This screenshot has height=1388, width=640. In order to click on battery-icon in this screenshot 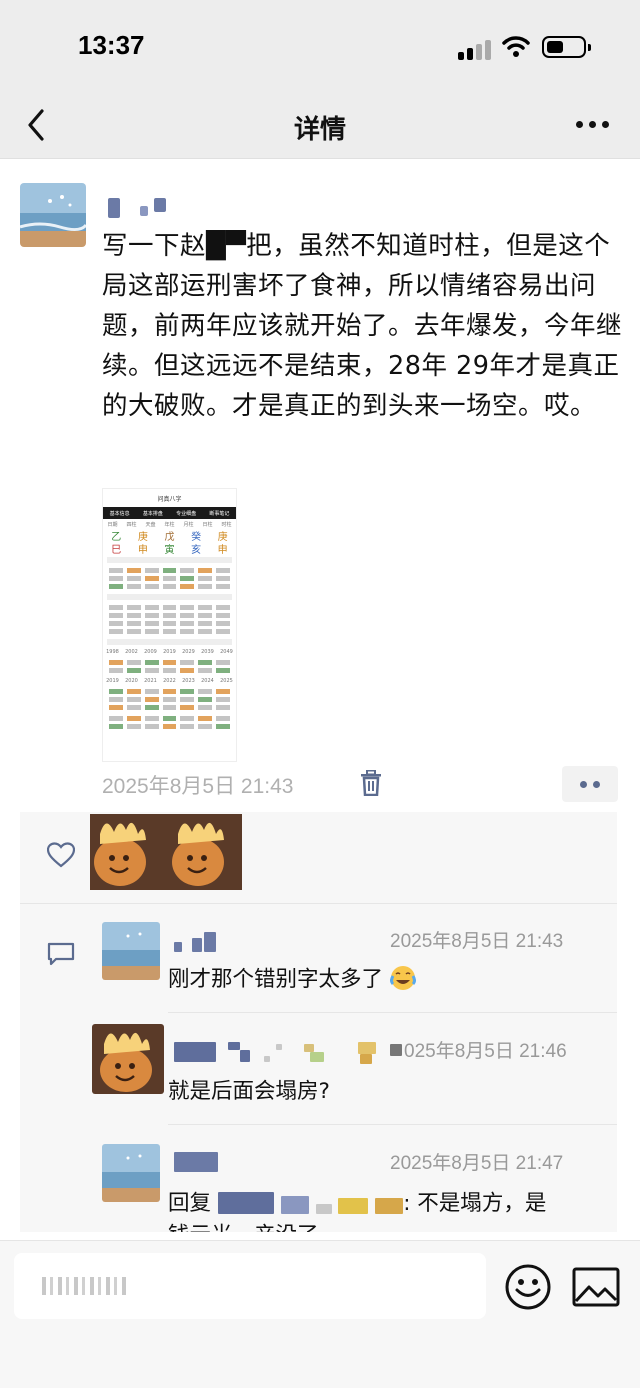, I will do `click(566, 47)`.